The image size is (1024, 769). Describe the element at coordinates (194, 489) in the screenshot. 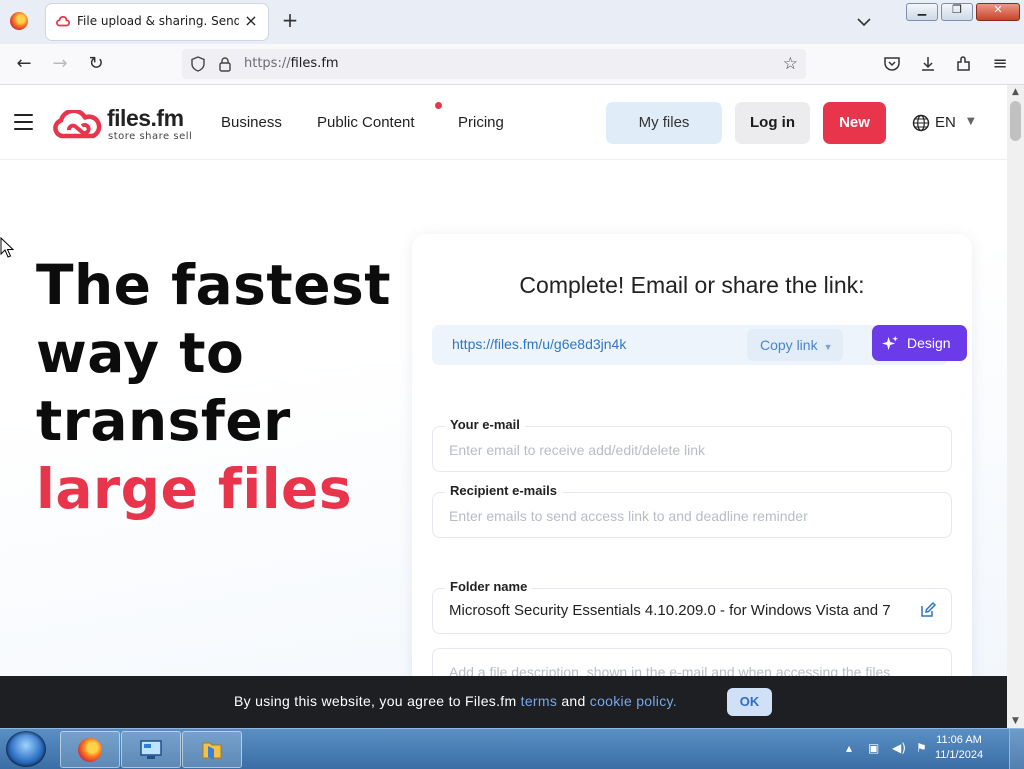

I see `hero-line-4: large files` at that location.